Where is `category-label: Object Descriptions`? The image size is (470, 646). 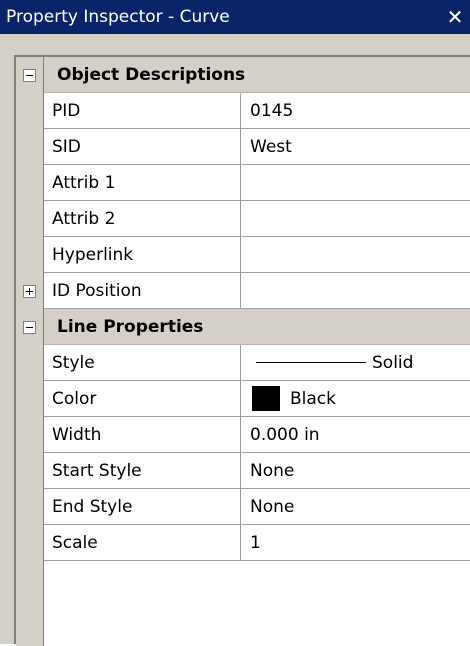 category-label: Object Descriptions is located at coordinates (257, 75).